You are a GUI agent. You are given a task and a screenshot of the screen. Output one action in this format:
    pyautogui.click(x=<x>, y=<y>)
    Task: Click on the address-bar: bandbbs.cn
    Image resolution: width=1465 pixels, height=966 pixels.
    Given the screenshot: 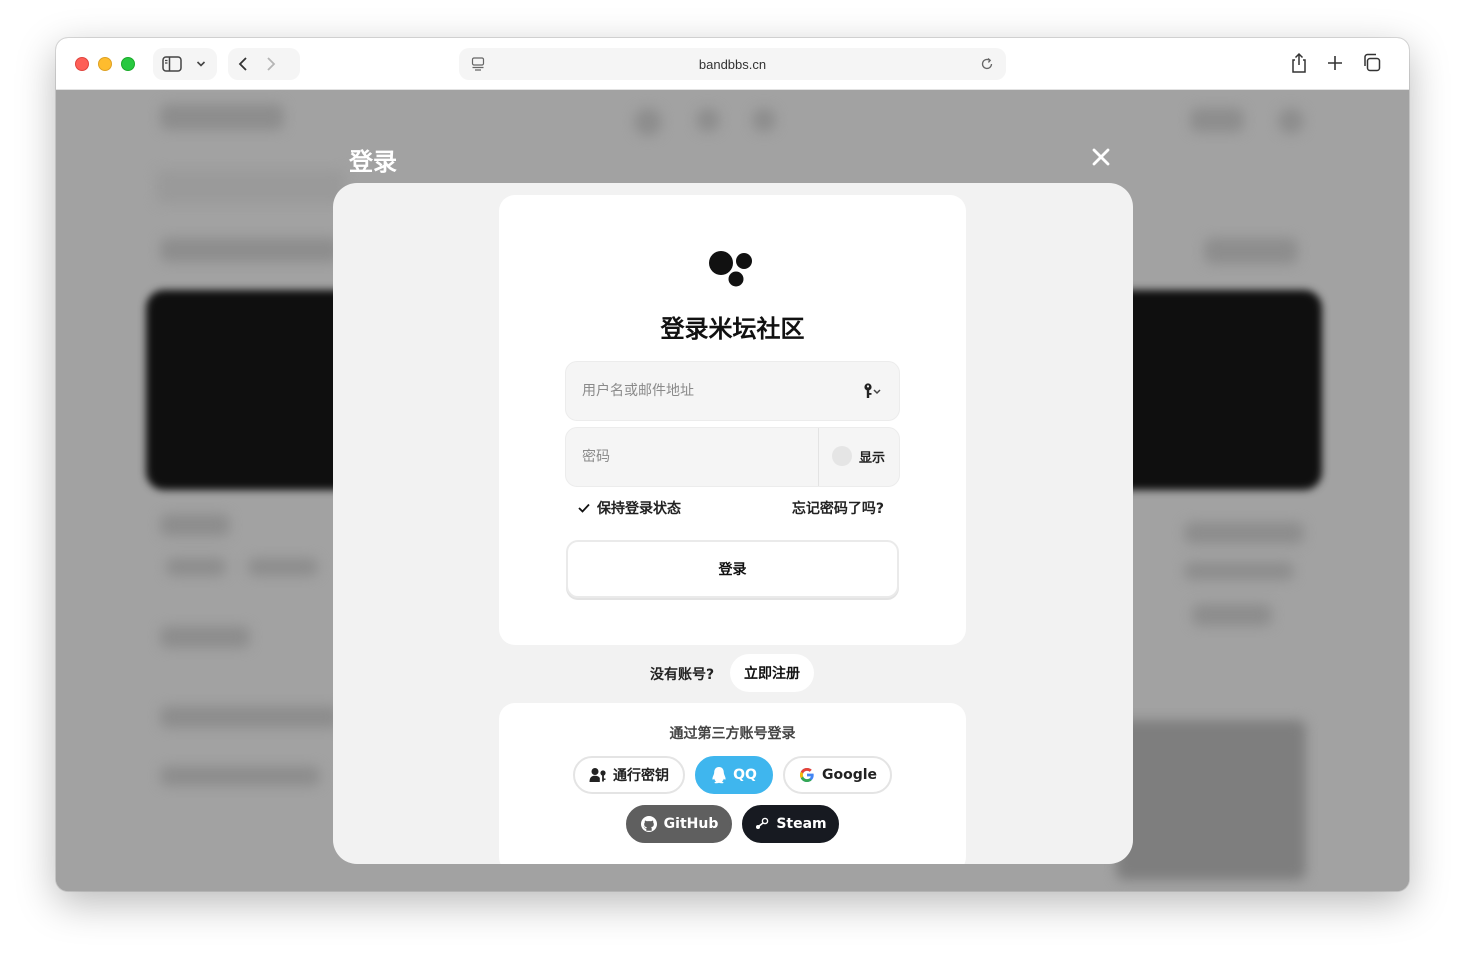 What is the action you would take?
    pyautogui.click(x=732, y=64)
    